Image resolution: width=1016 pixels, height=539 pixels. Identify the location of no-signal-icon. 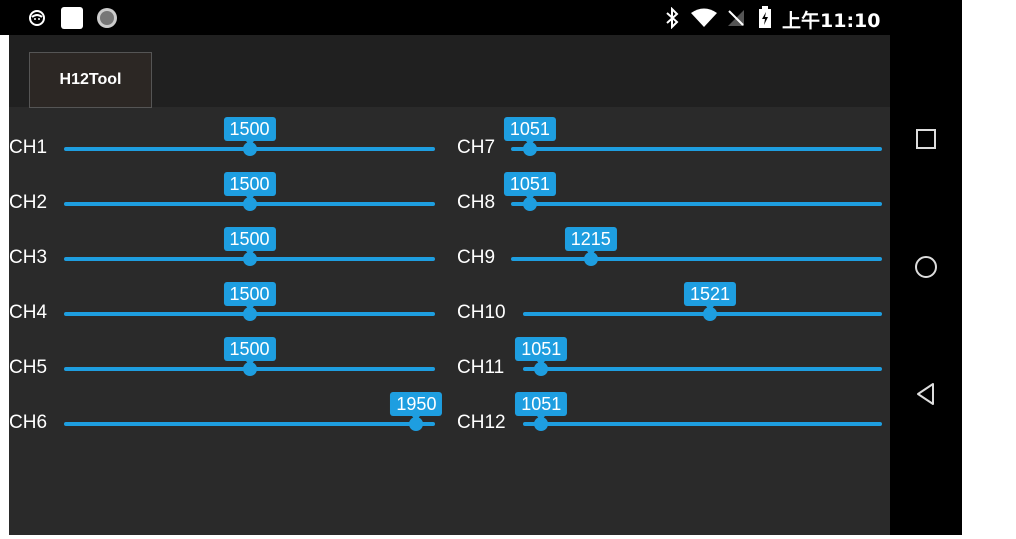
(736, 20).